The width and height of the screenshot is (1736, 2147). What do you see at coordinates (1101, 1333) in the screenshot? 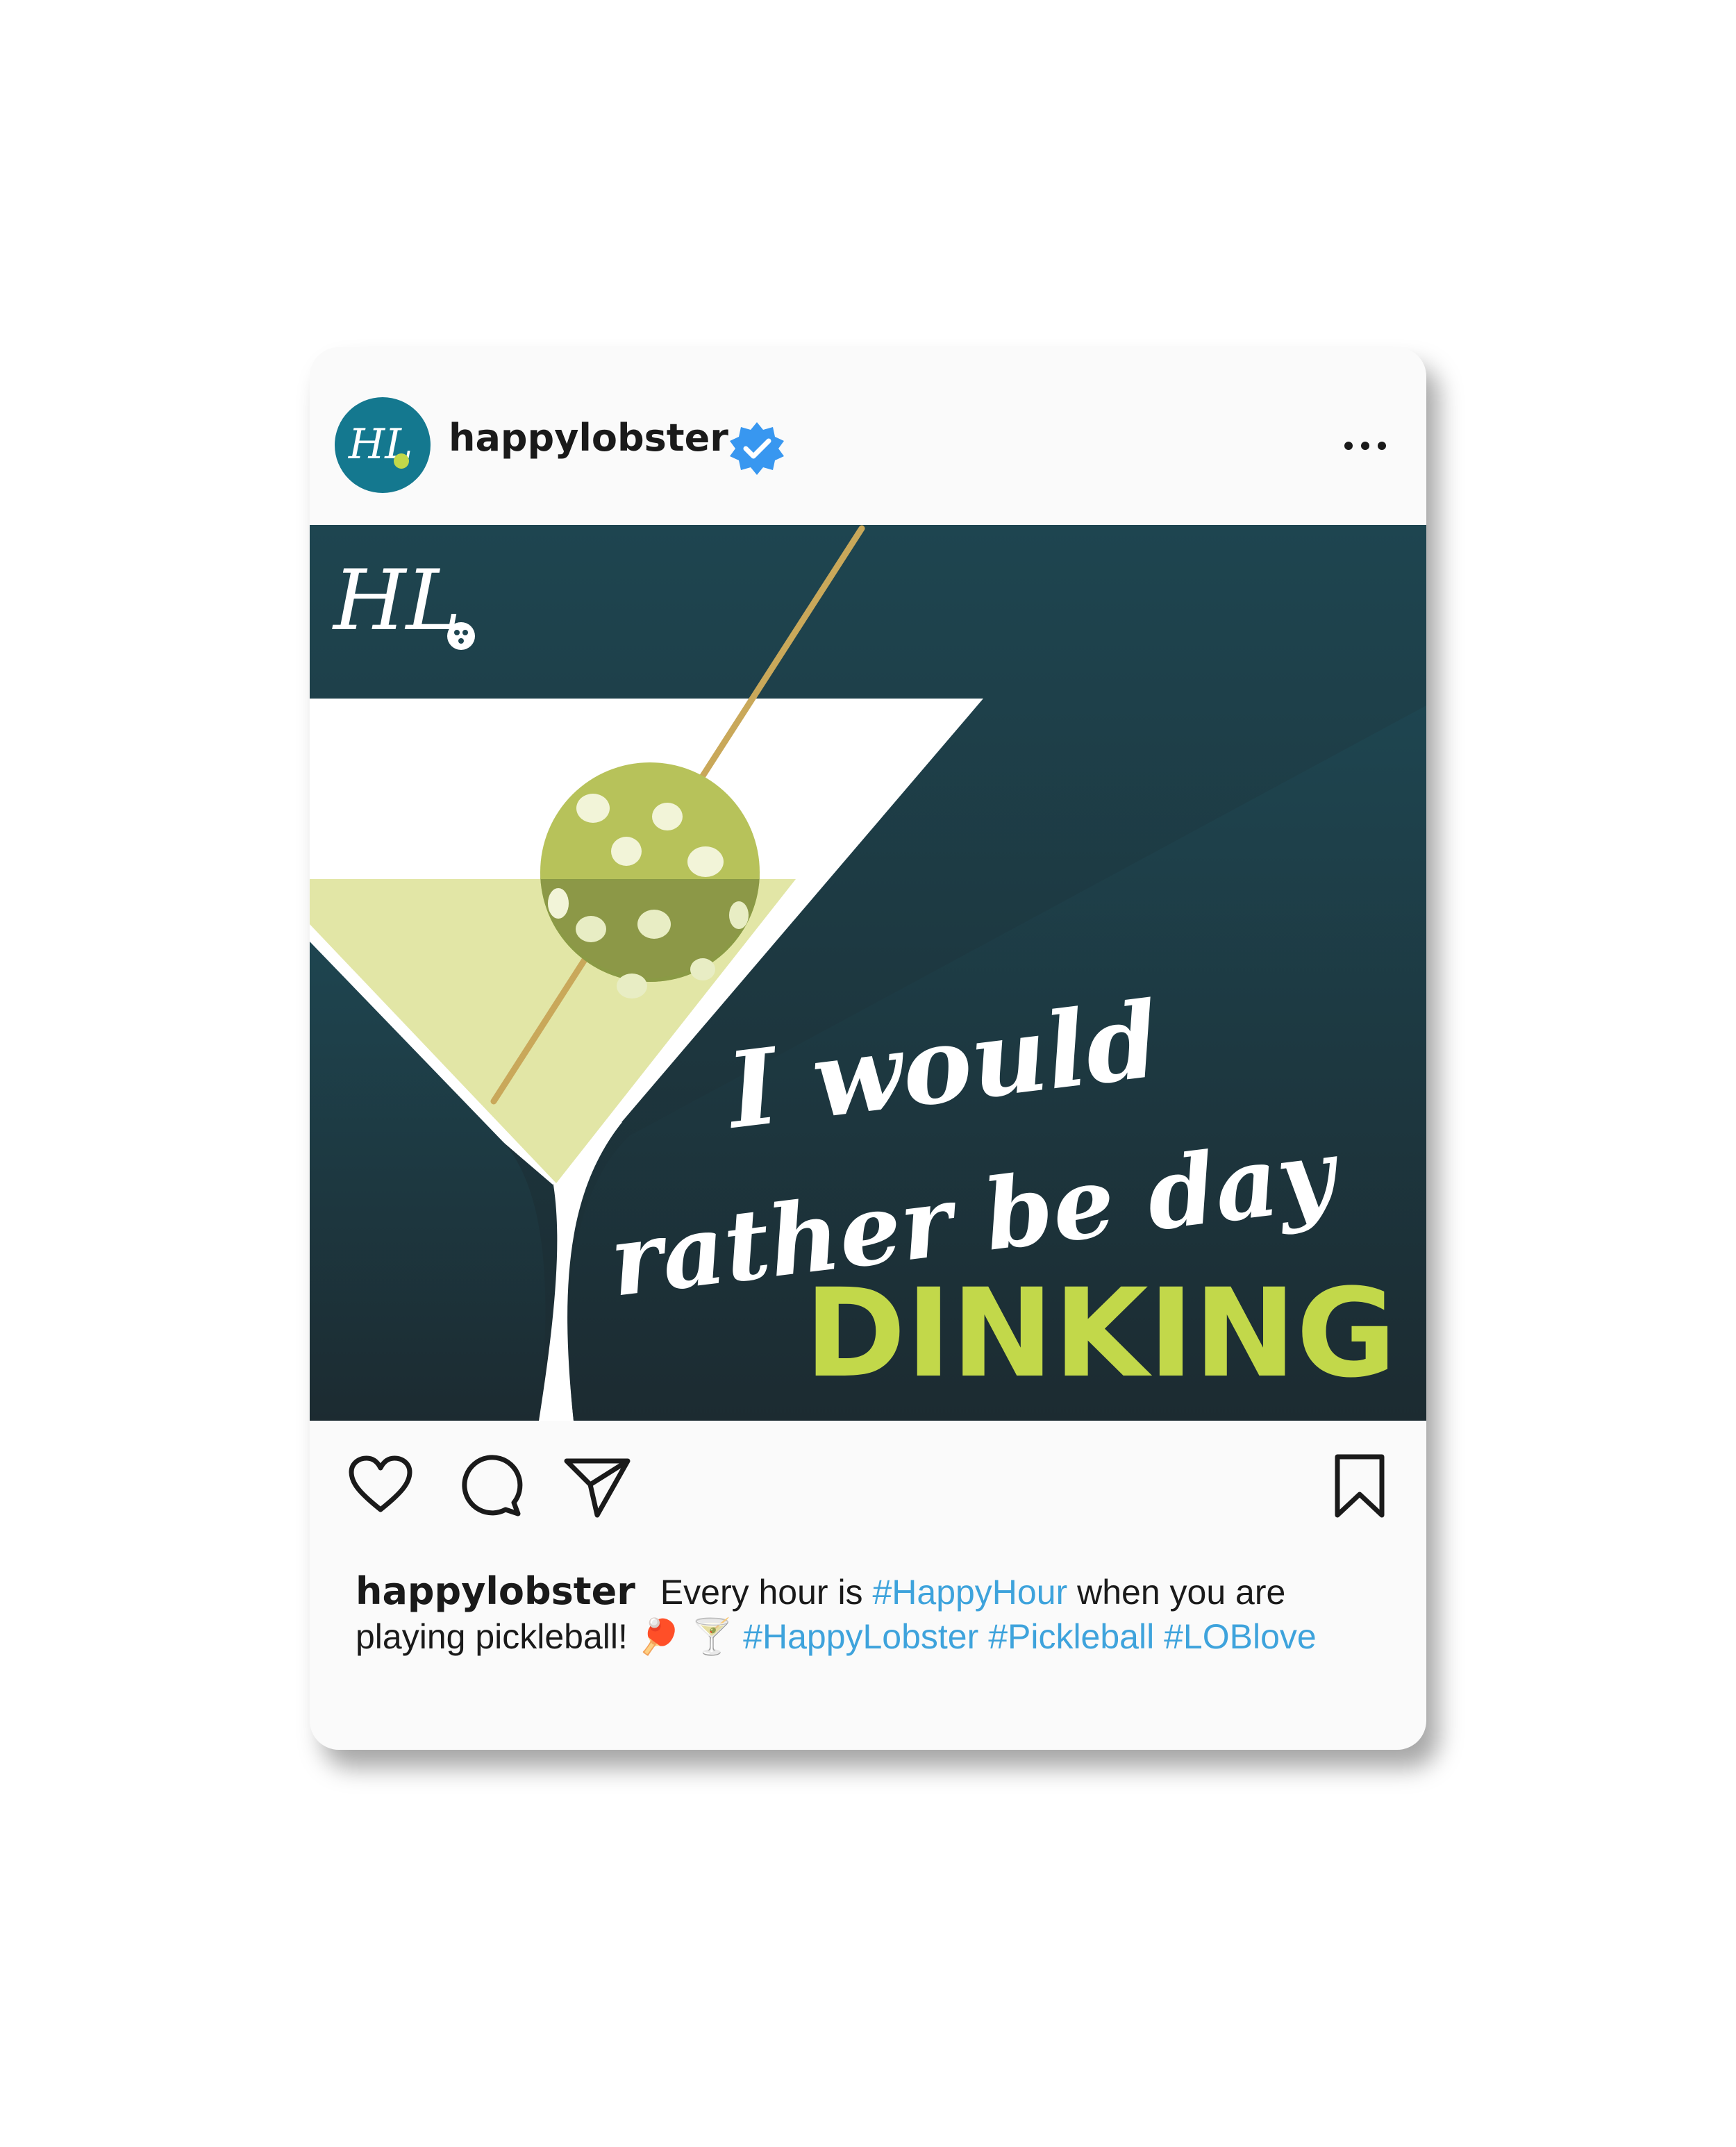
I see `headline-emphasis: DINKING` at bounding box center [1101, 1333].